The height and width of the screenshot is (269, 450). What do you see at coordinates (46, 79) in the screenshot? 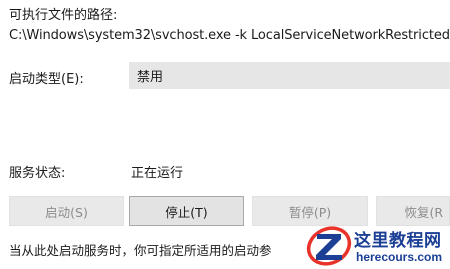
I see `startup-type-label: 启动类型(E):` at bounding box center [46, 79].